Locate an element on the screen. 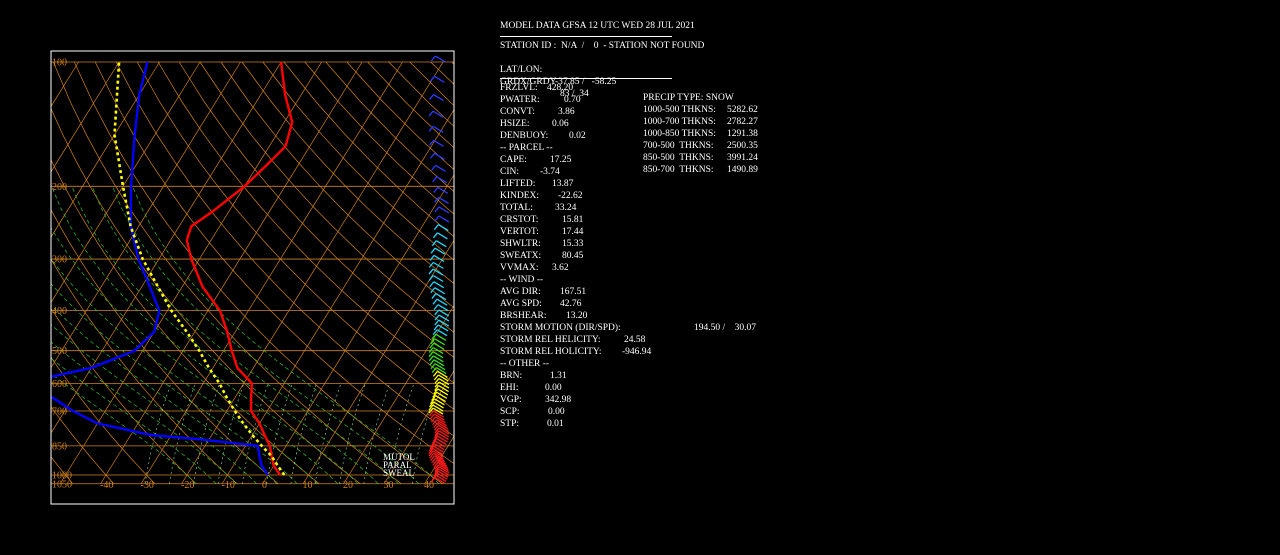 The width and height of the screenshot is (1280, 555). index-label: HSIZE: is located at coordinates (515, 124).